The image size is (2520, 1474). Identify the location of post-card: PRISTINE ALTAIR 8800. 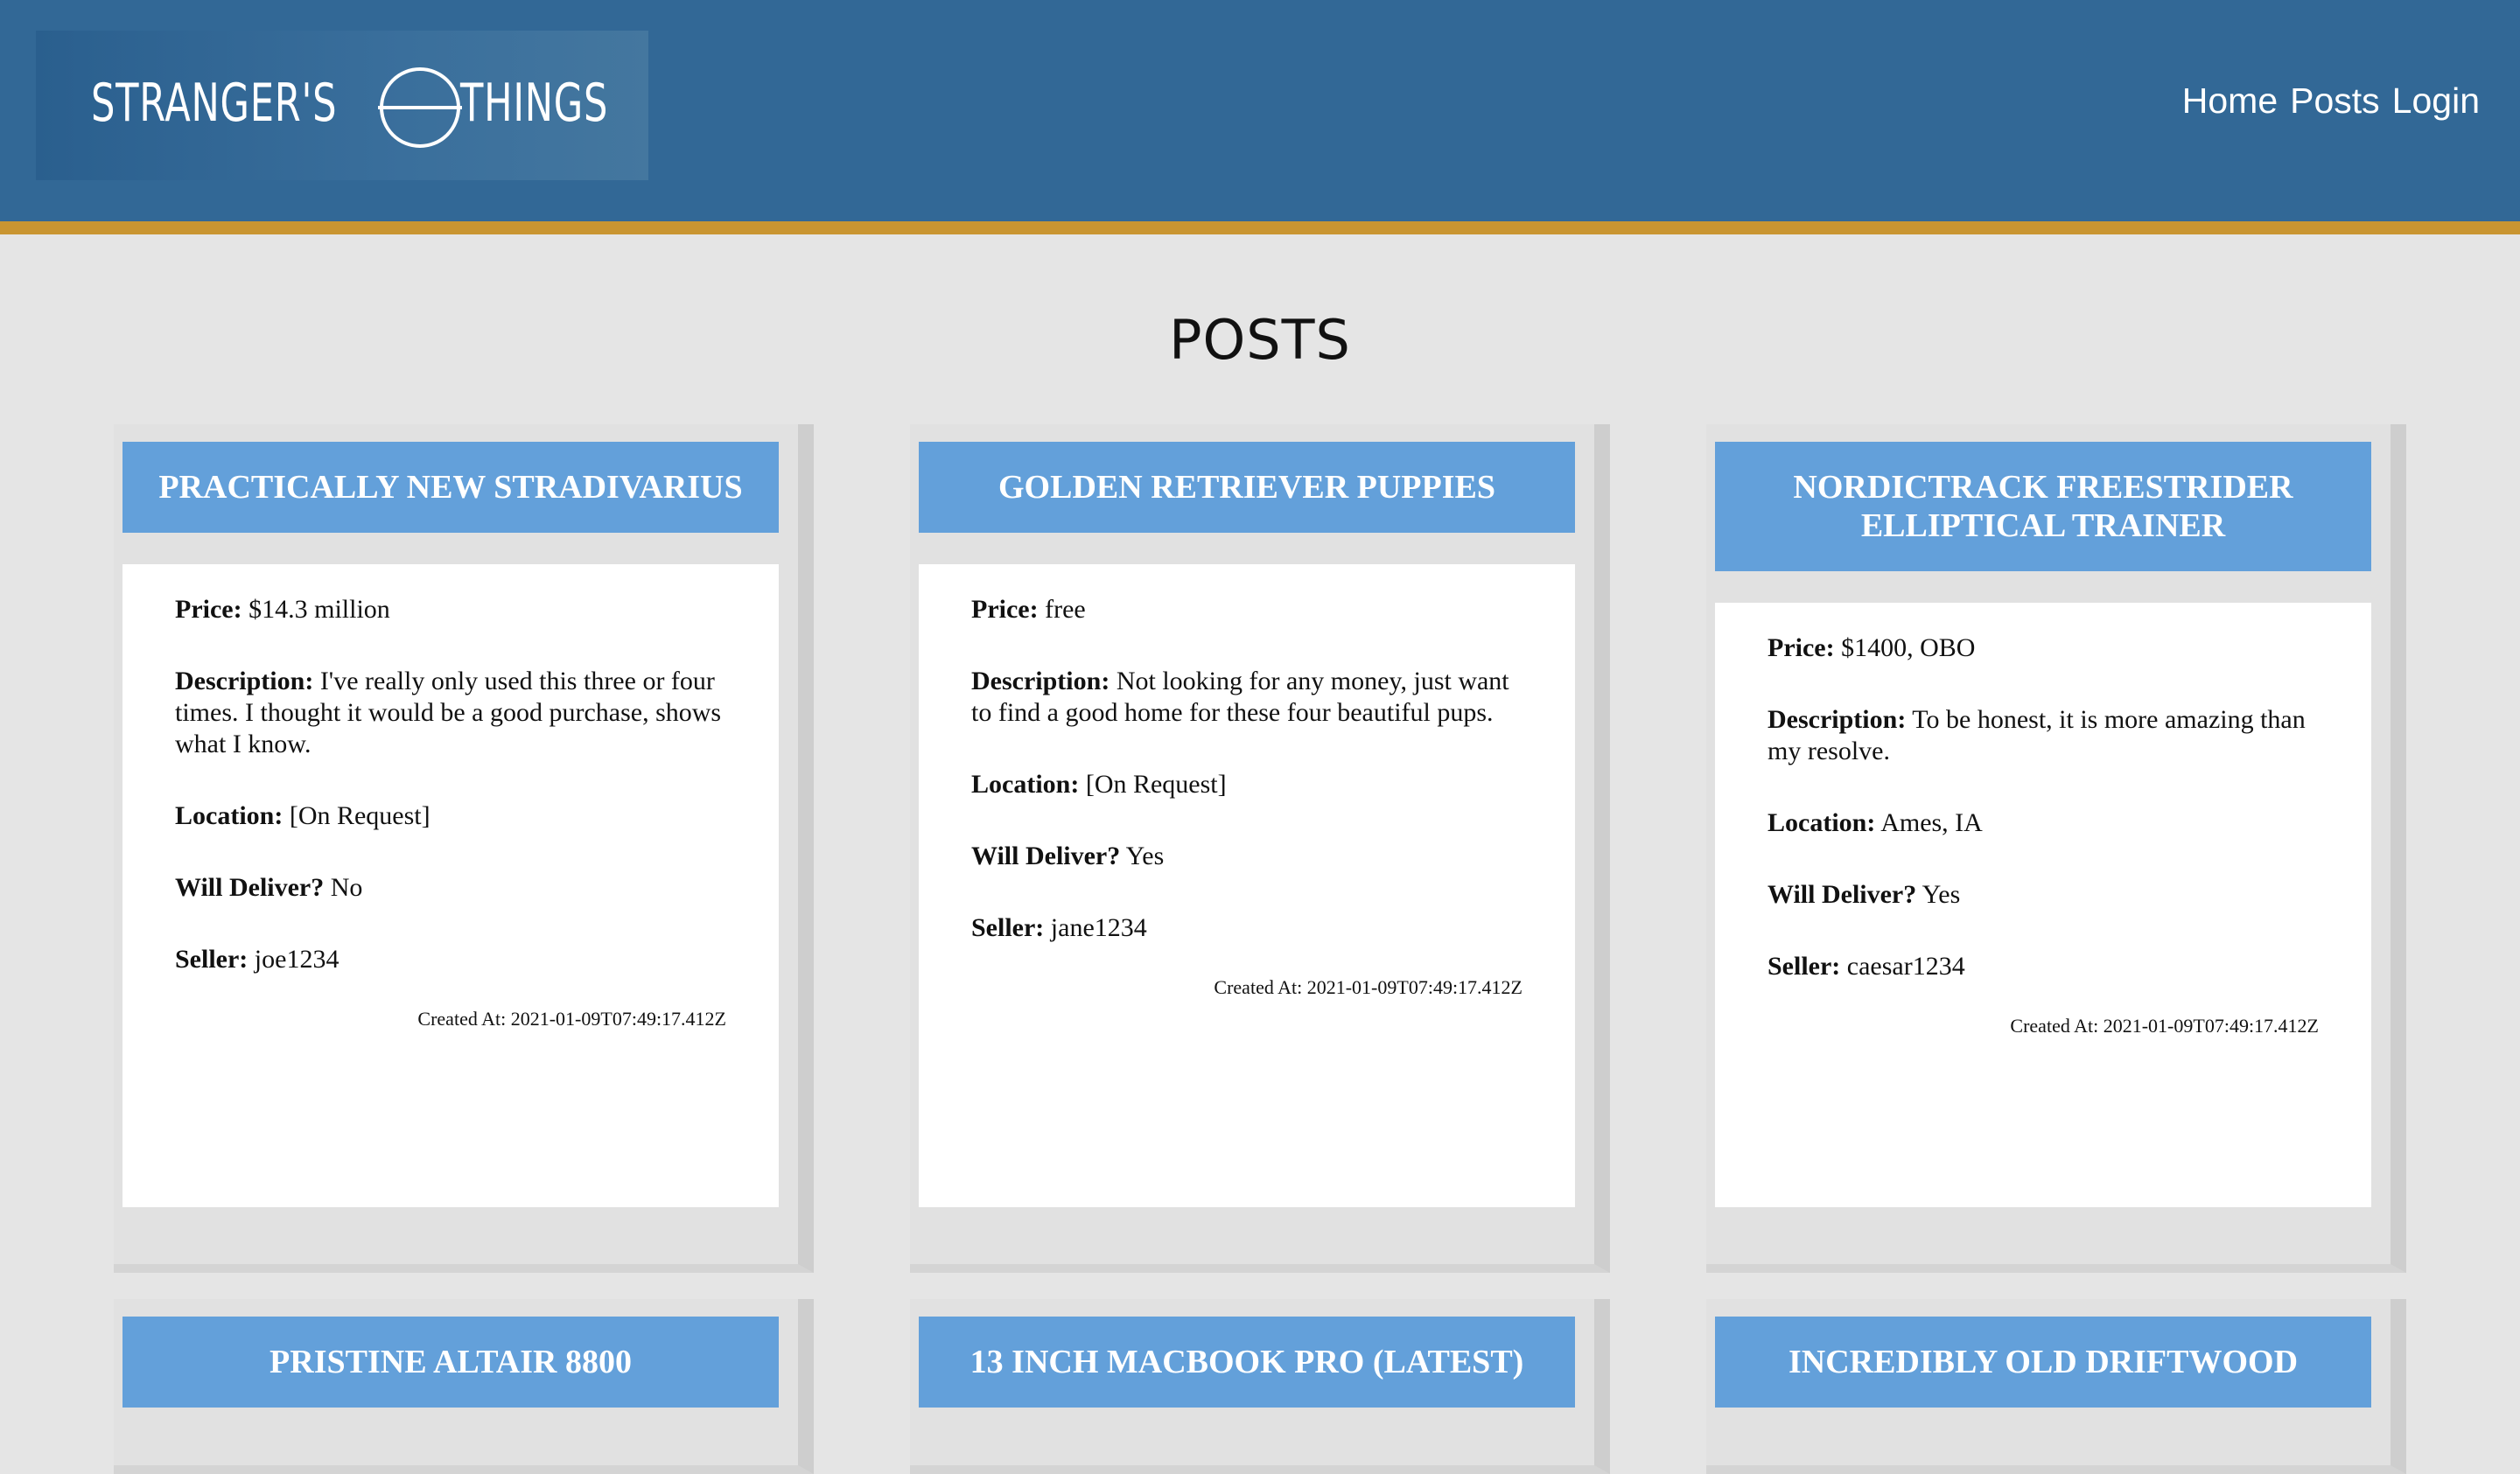
(464, 1386).